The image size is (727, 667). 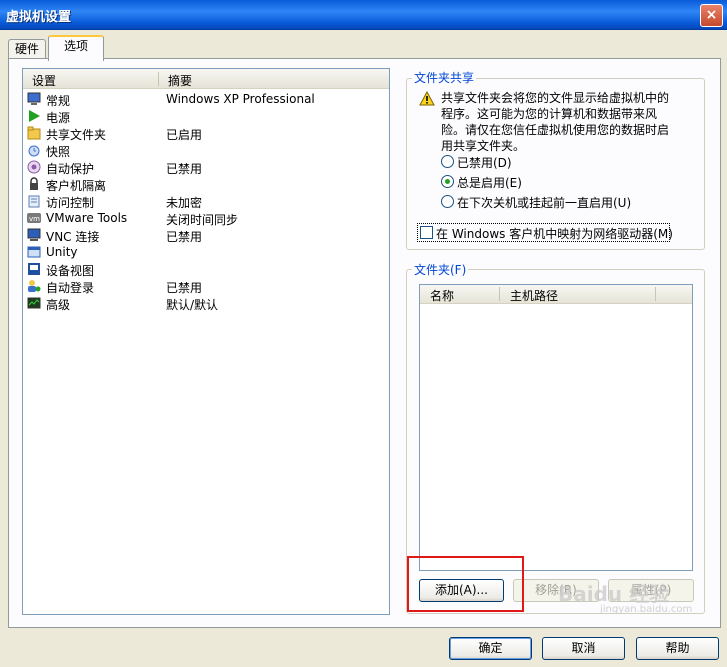 I want to click on snapshot-icon, so click(x=34, y=151).